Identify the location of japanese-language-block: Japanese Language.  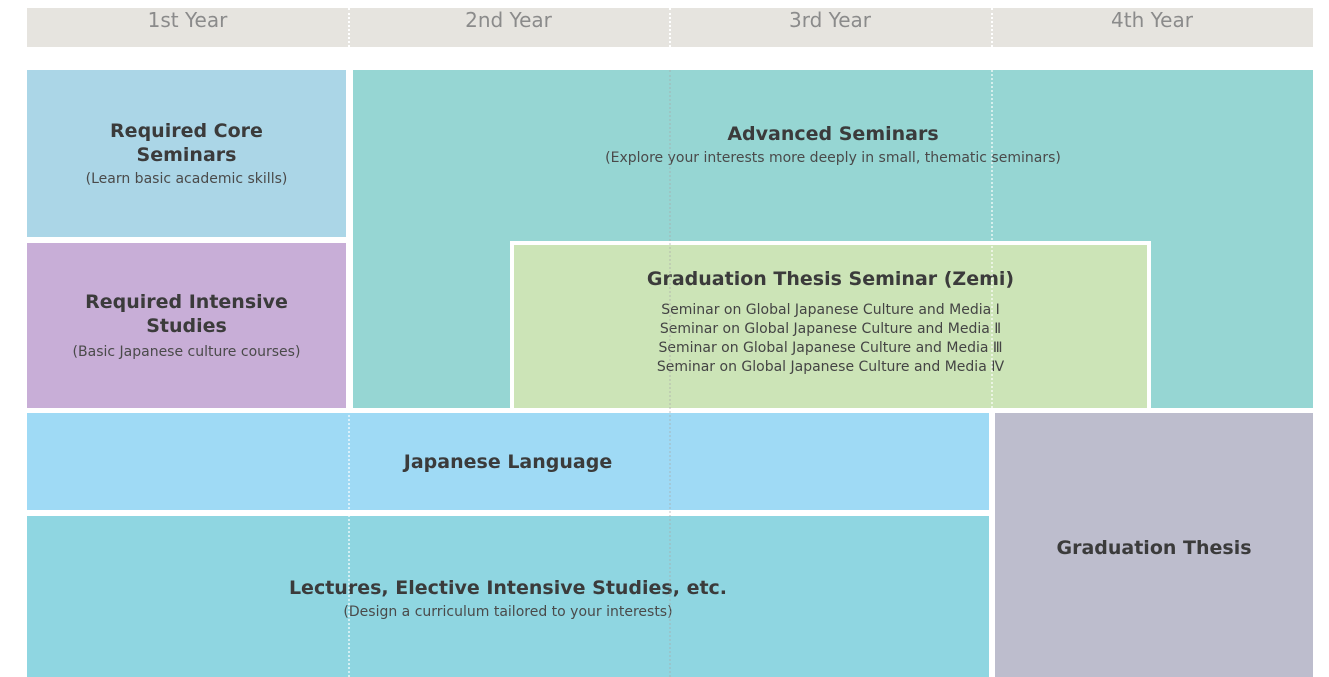
(508, 461).